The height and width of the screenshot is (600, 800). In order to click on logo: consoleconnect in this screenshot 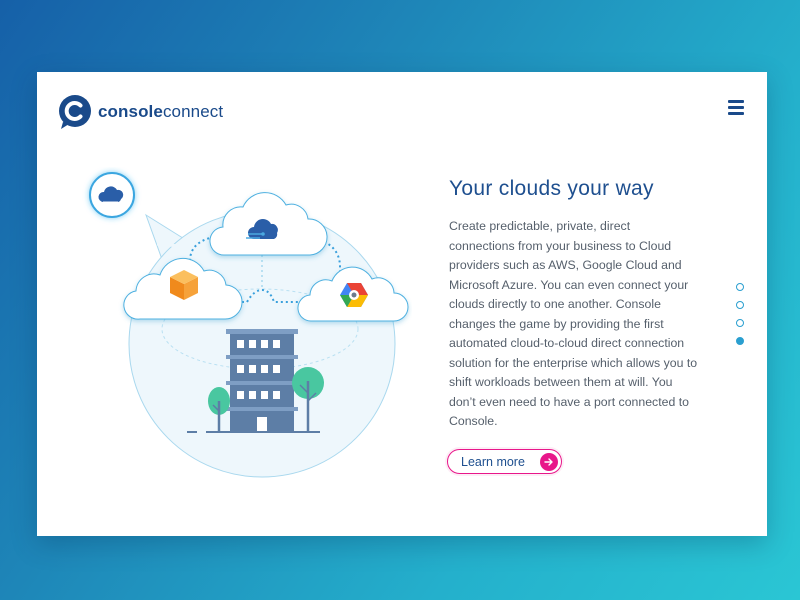, I will do `click(140, 112)`.